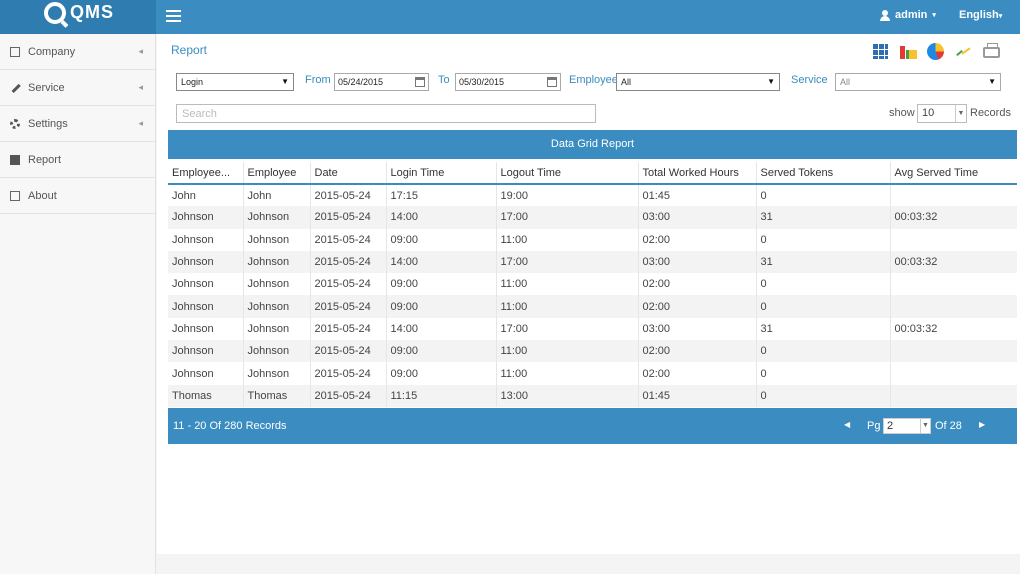 The image size is (1020, 574). What do you see at coordinates (698, 82) in the screenshot?
I see `employee-select: All ▼` at bounding box center [698, 82].